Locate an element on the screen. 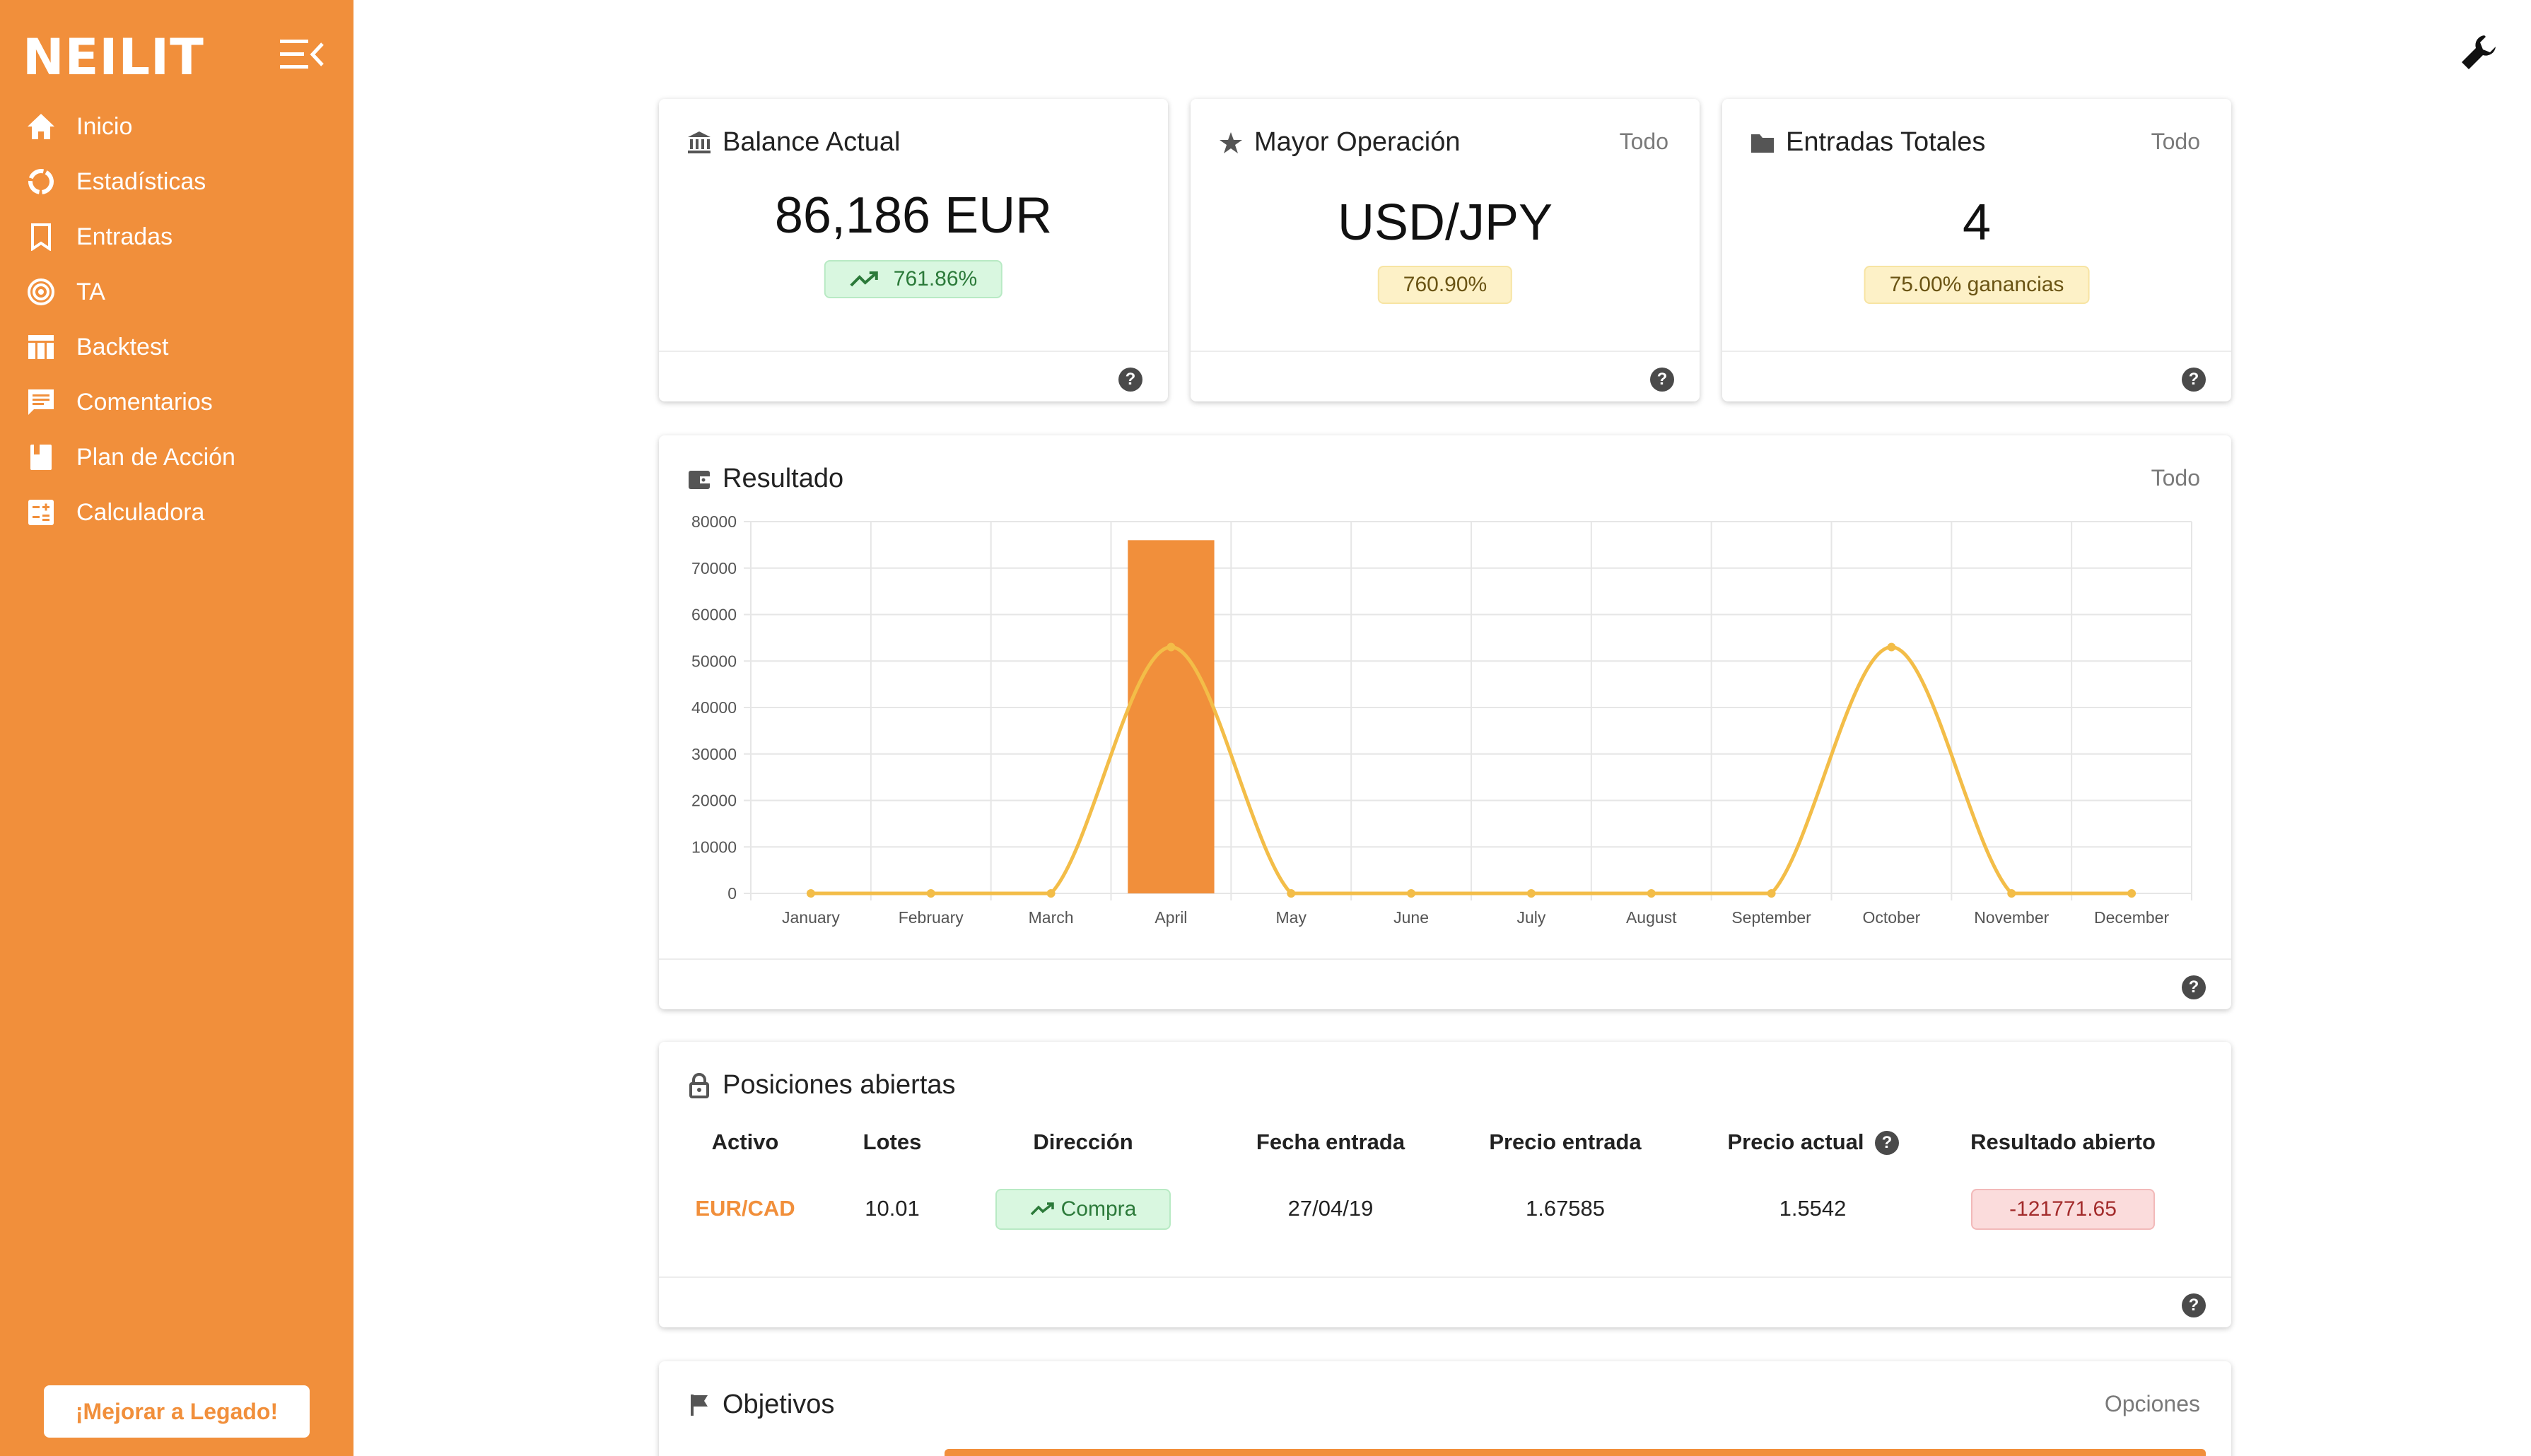 This screenshot has width=2531, height=1456. entry-date-cell: 27/04/19 is located at coordinates (1330, 1208).